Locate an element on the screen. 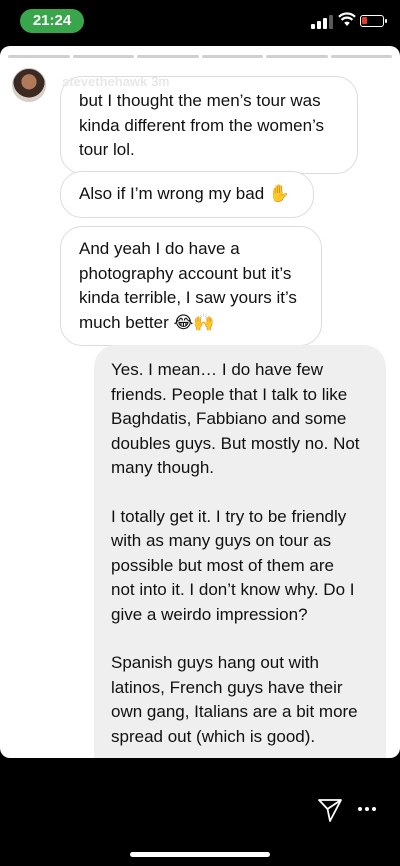  avatar is located at coordinates (29, 85).